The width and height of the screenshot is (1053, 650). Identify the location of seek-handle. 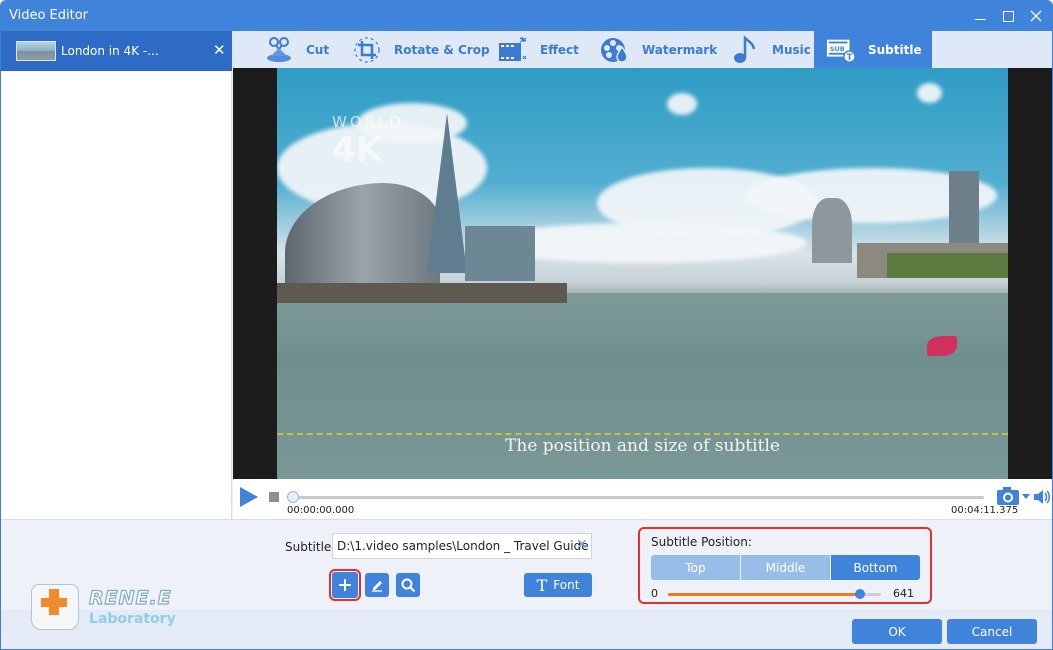
(293, 497).